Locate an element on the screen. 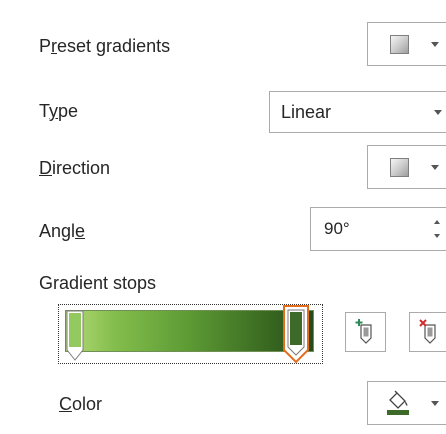 This screenshot has width=446, height=434. preset-gradients-label: Preset gradients is located at coordinates (105, 46).